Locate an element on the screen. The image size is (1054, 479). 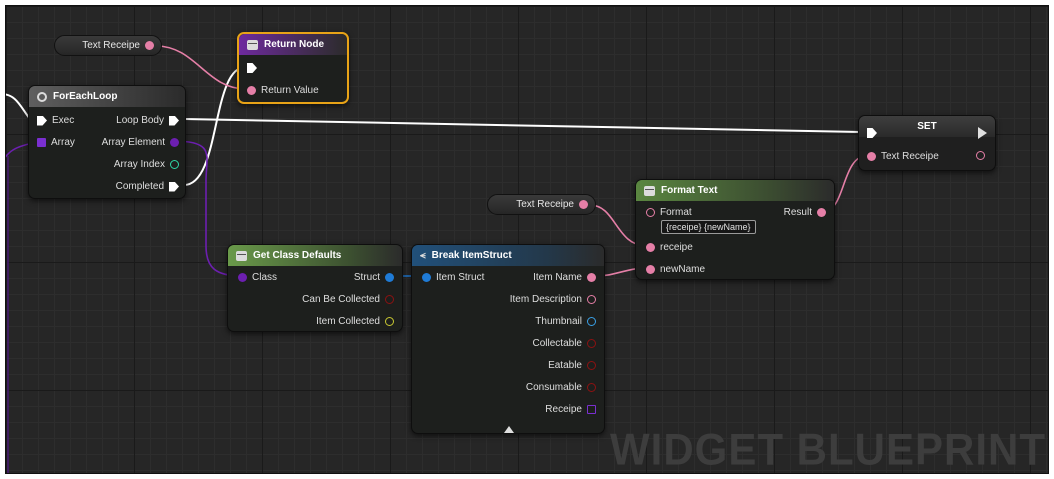
advanced-display-toggle-icon is located at coordinates (509, 429).